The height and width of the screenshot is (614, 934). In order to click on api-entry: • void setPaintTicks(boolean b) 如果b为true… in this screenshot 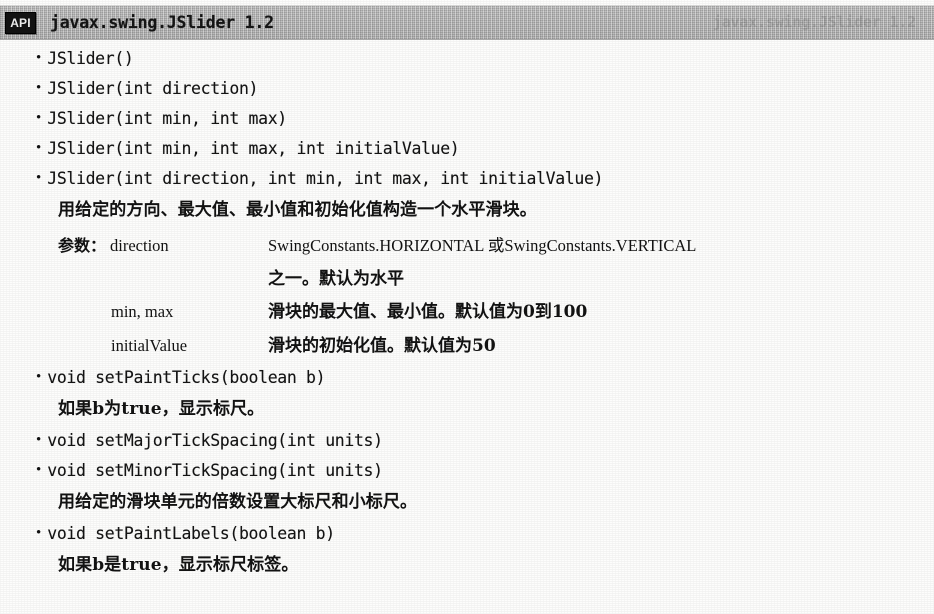, I will do `click(467, 394)`.